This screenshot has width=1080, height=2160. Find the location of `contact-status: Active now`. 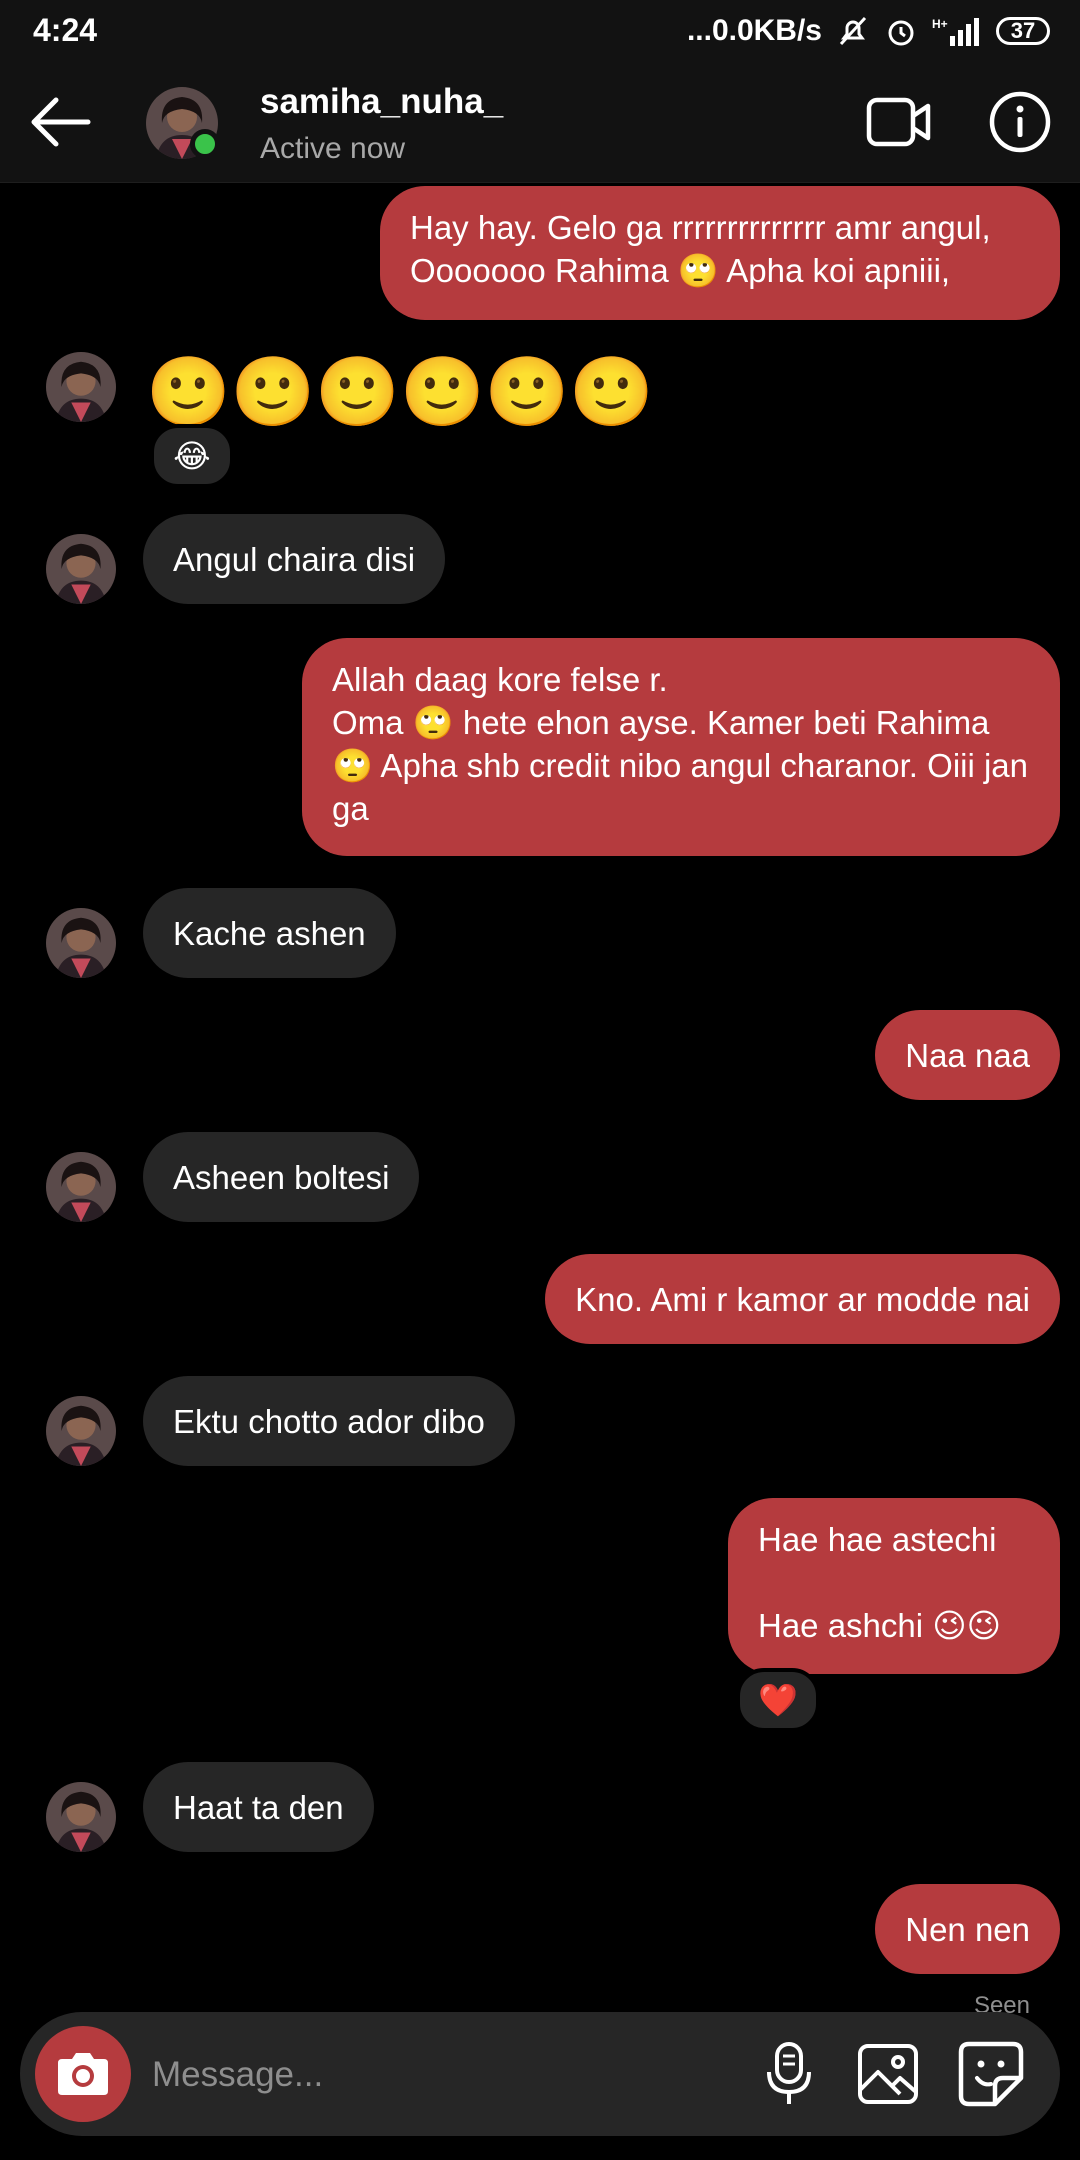

contact-status: Active now is located at coordinates (333, 148).